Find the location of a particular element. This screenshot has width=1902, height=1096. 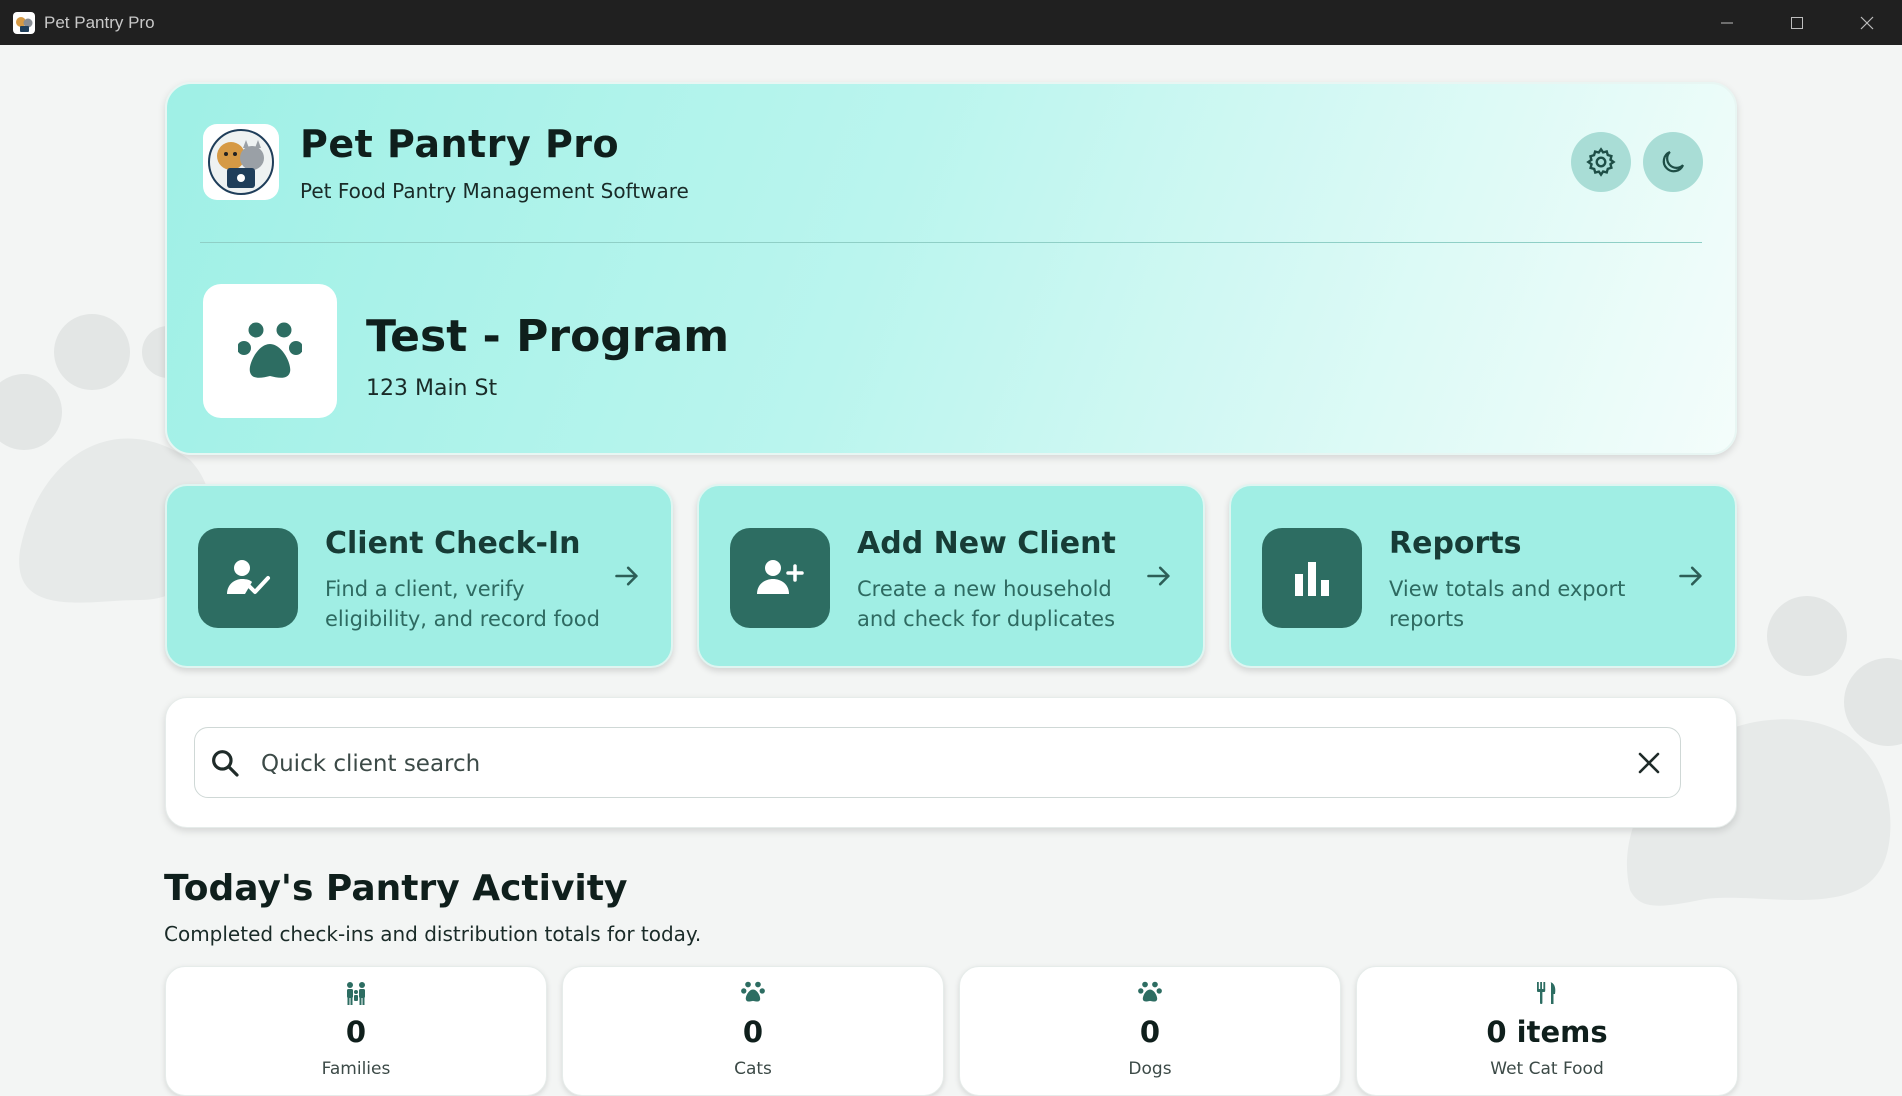

action-title: Reports is located at coordinates (1455, 543).